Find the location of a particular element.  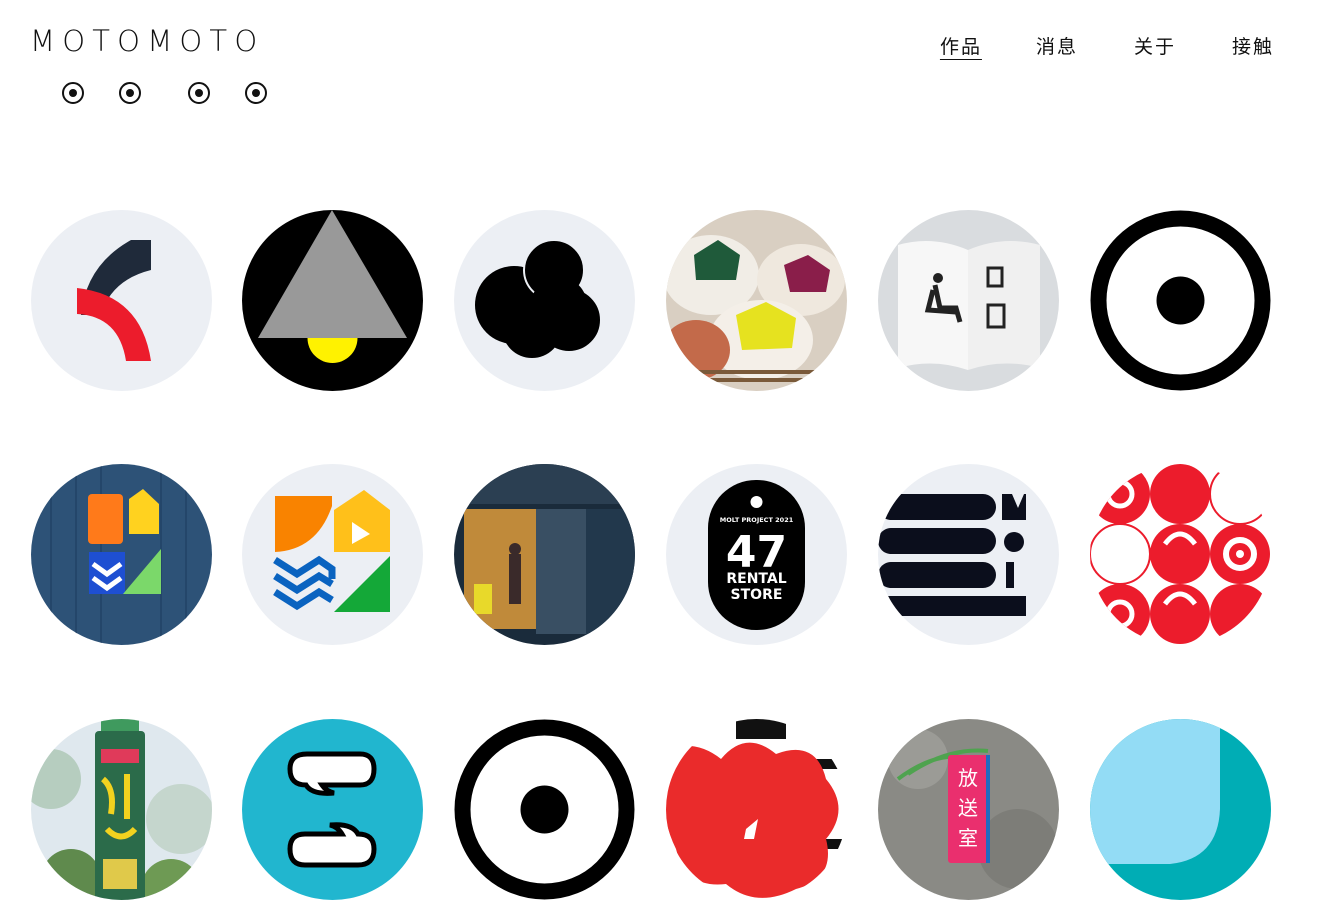

work-cyan-curve is located at coordinates (1180, 809).